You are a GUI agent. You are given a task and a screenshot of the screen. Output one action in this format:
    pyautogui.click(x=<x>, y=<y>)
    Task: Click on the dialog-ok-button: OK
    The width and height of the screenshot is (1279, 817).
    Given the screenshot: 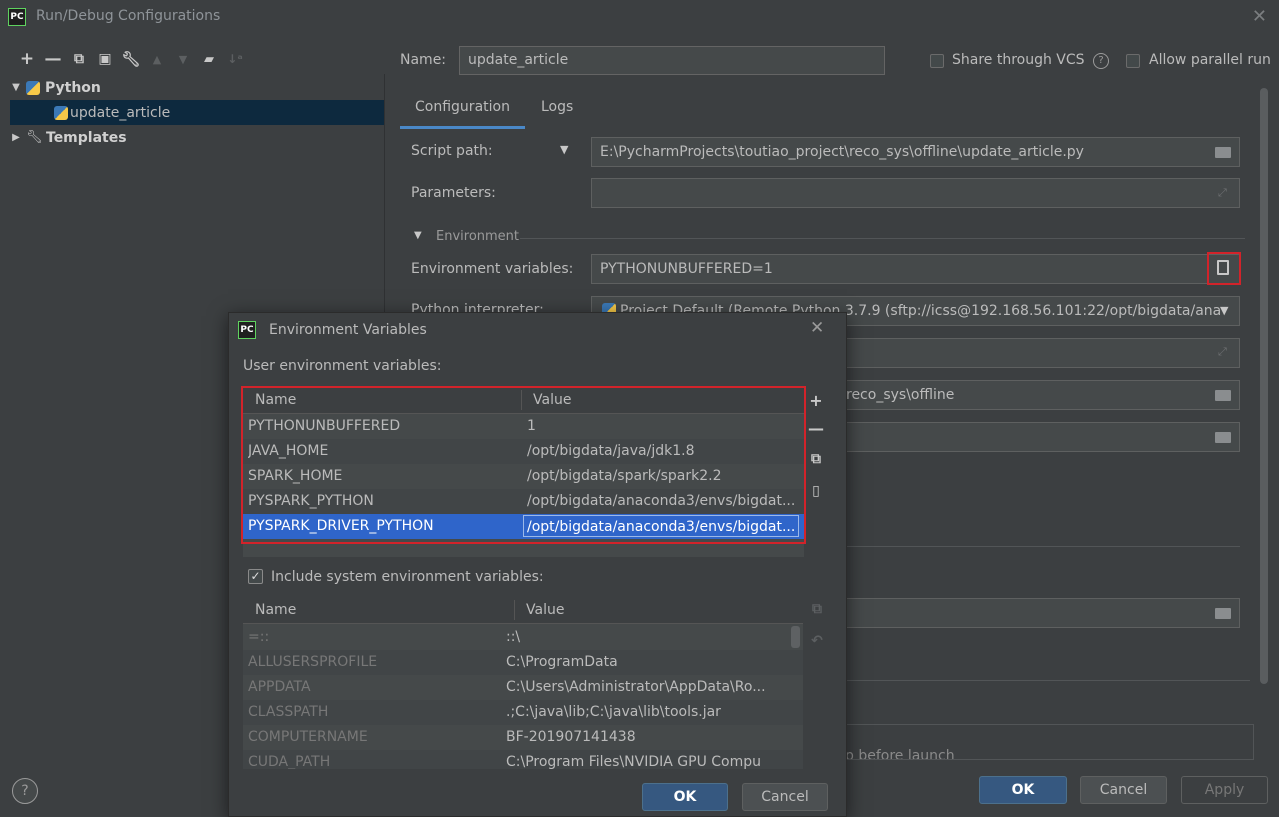 What is the action you would take?
    pyautogui.click(x=685, y=797)
    